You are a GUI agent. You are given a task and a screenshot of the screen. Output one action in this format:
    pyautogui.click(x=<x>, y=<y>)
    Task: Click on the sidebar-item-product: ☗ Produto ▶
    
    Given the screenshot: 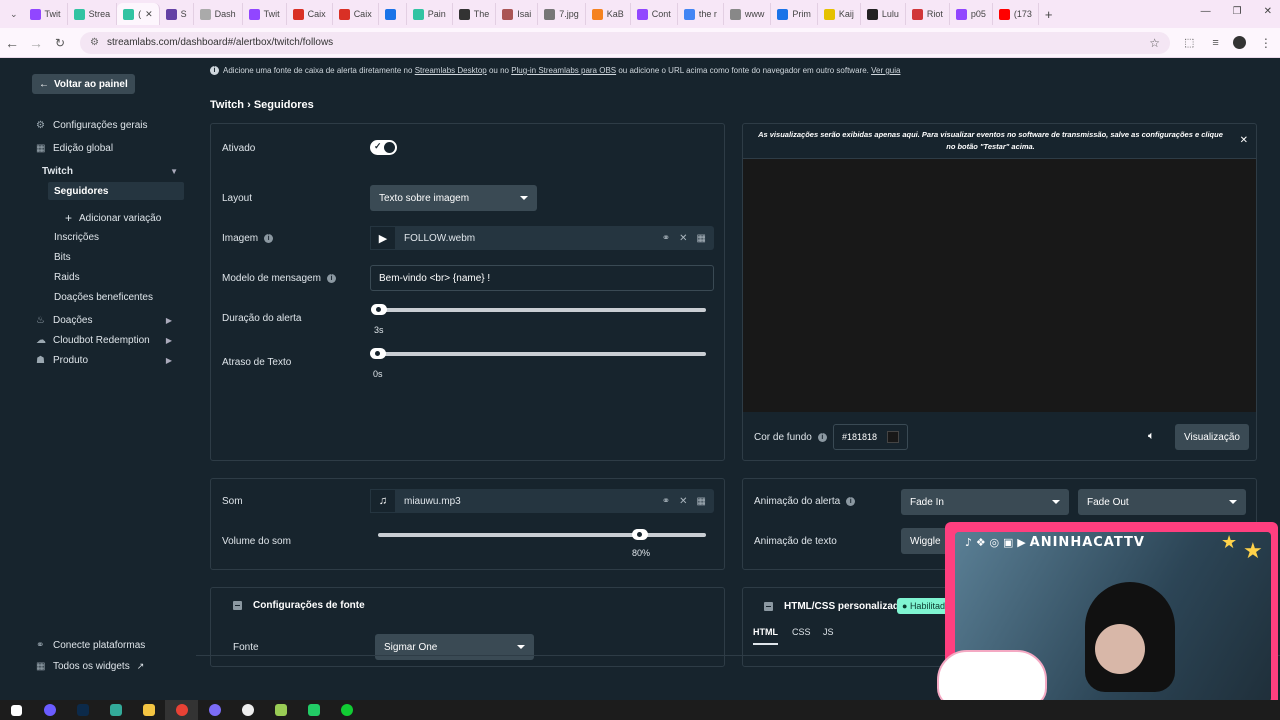 What is the action you would take?
    pyautogui.click(x=107, y=360)
    